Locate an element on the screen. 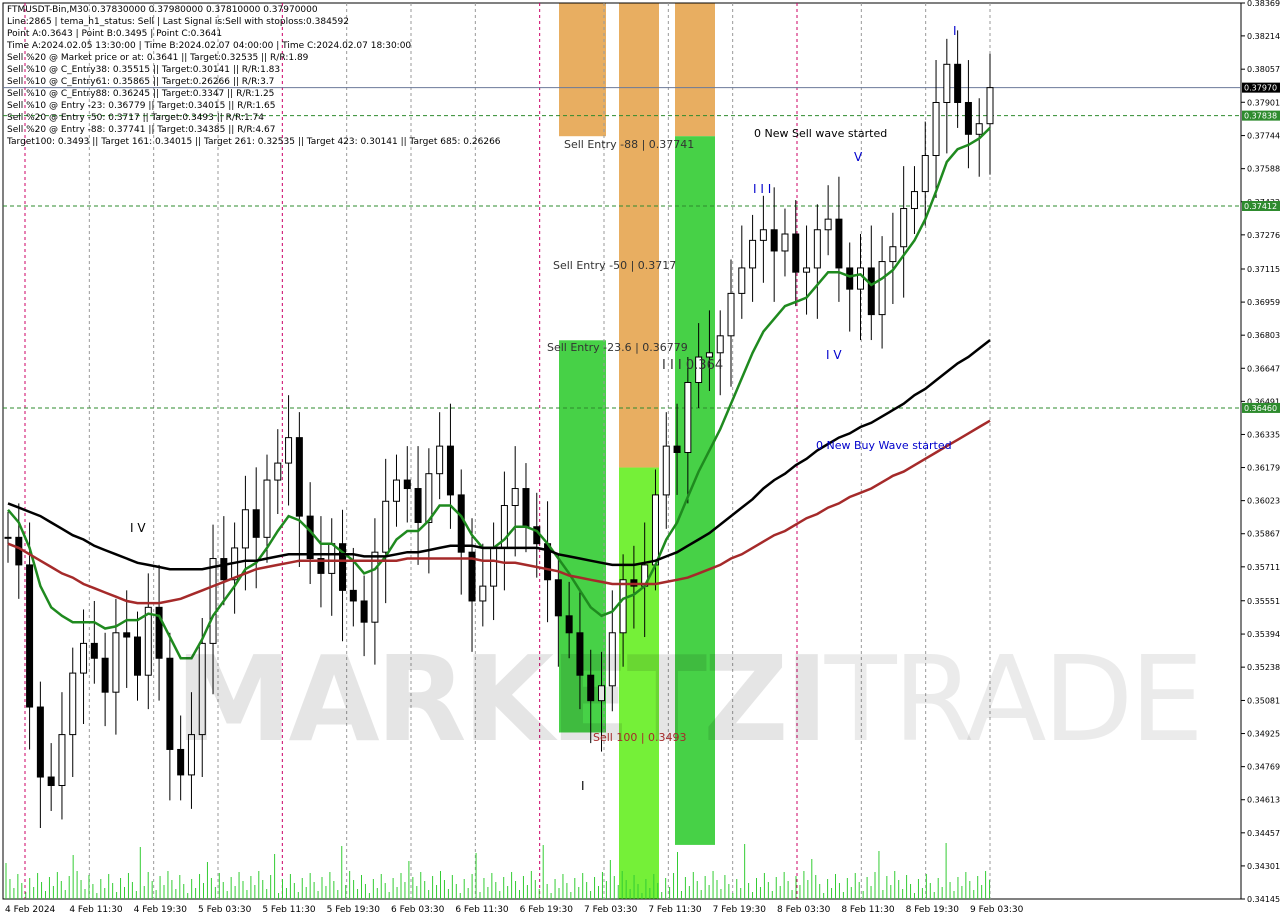 The image size is (1280, 920). wave-iv-left-label: I V is located at coordinates (138, 528).